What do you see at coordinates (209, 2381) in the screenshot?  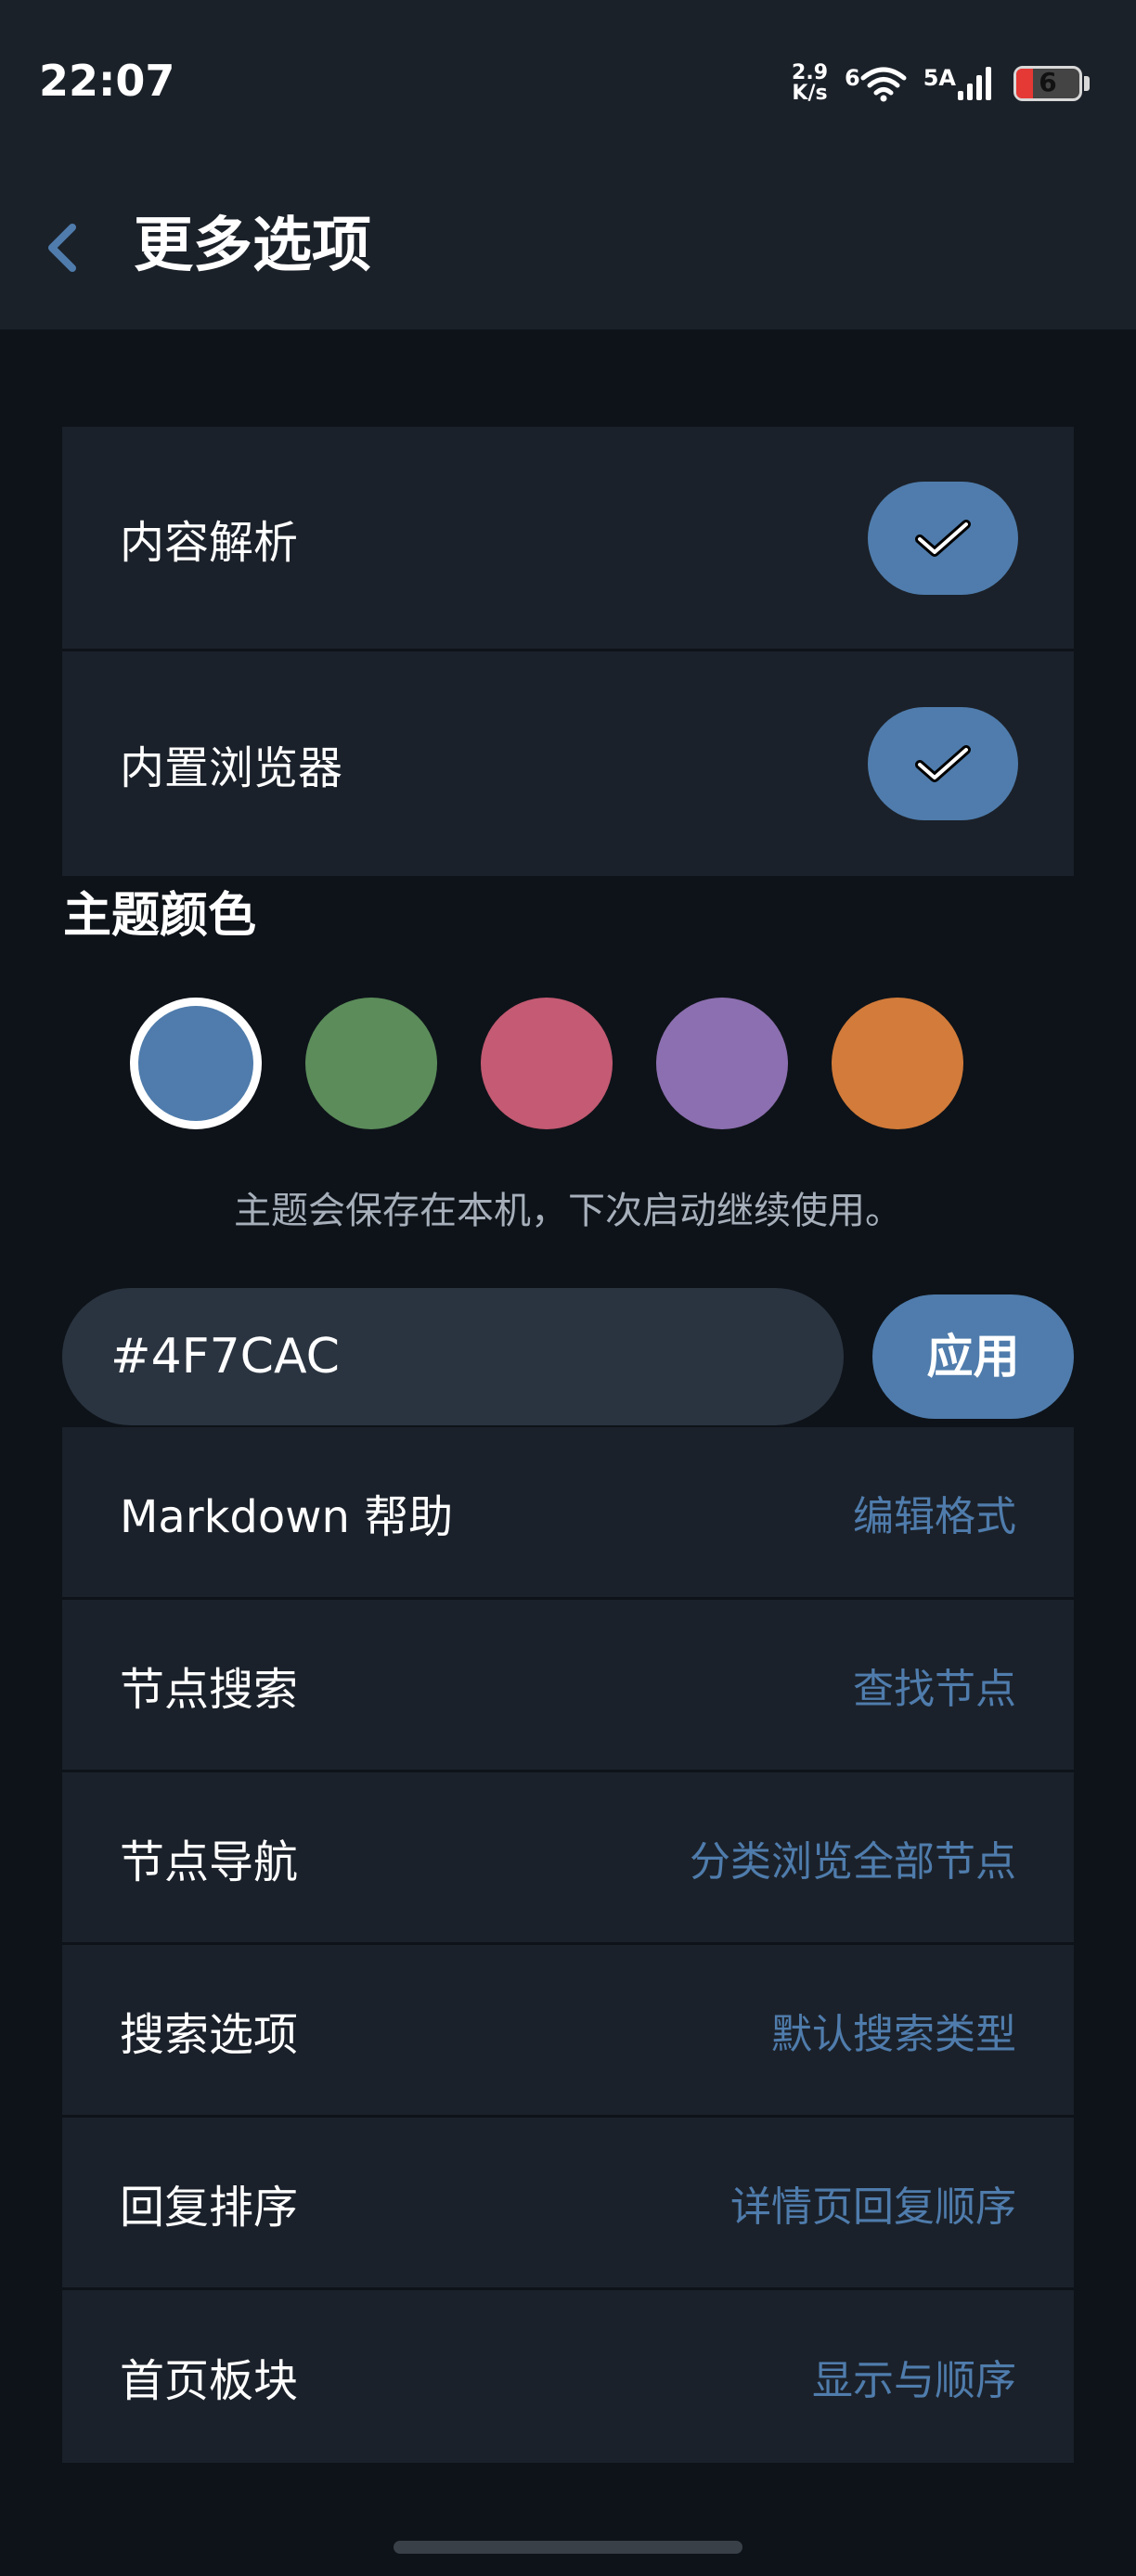 I see `link-label: 首页板块` at bounding box center [209, 2381].